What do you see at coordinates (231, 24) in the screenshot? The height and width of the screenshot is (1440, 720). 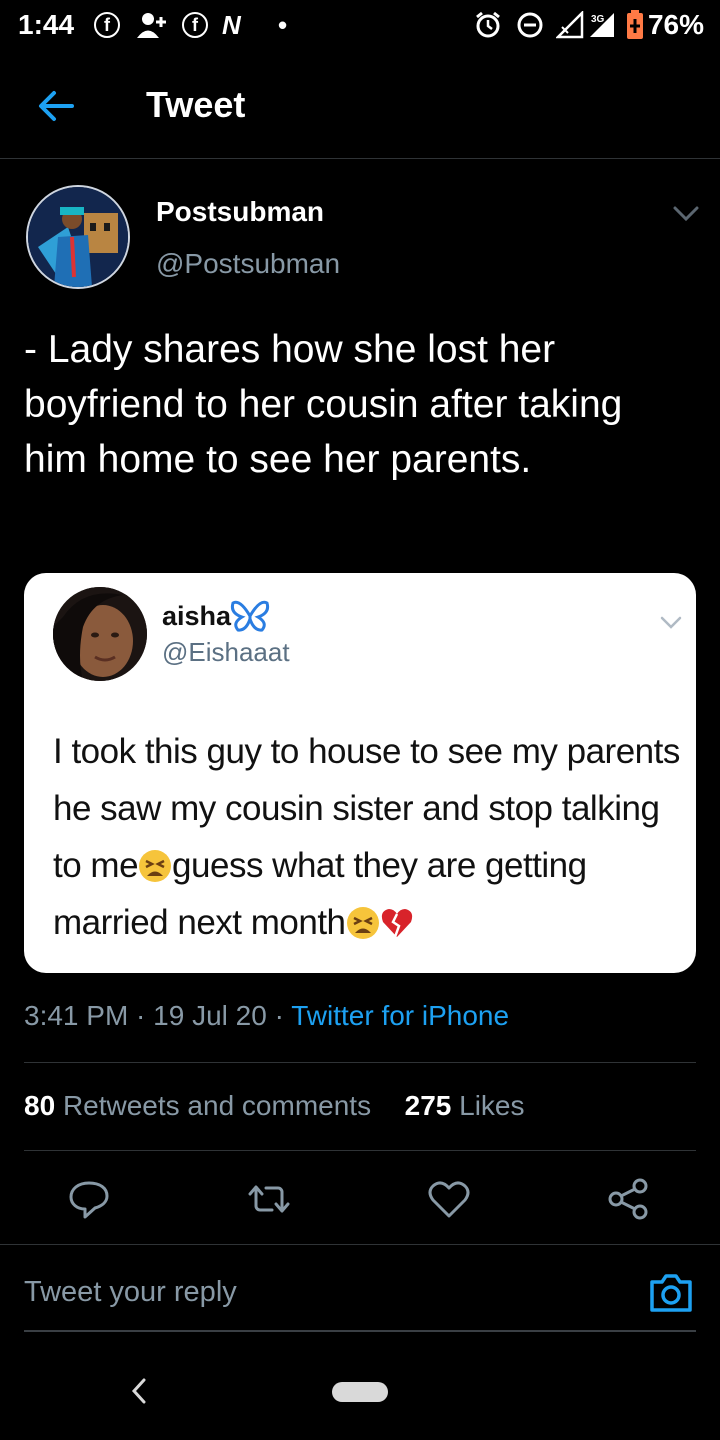 I see `news-app-icon: N` at bounding box center [231, 24].